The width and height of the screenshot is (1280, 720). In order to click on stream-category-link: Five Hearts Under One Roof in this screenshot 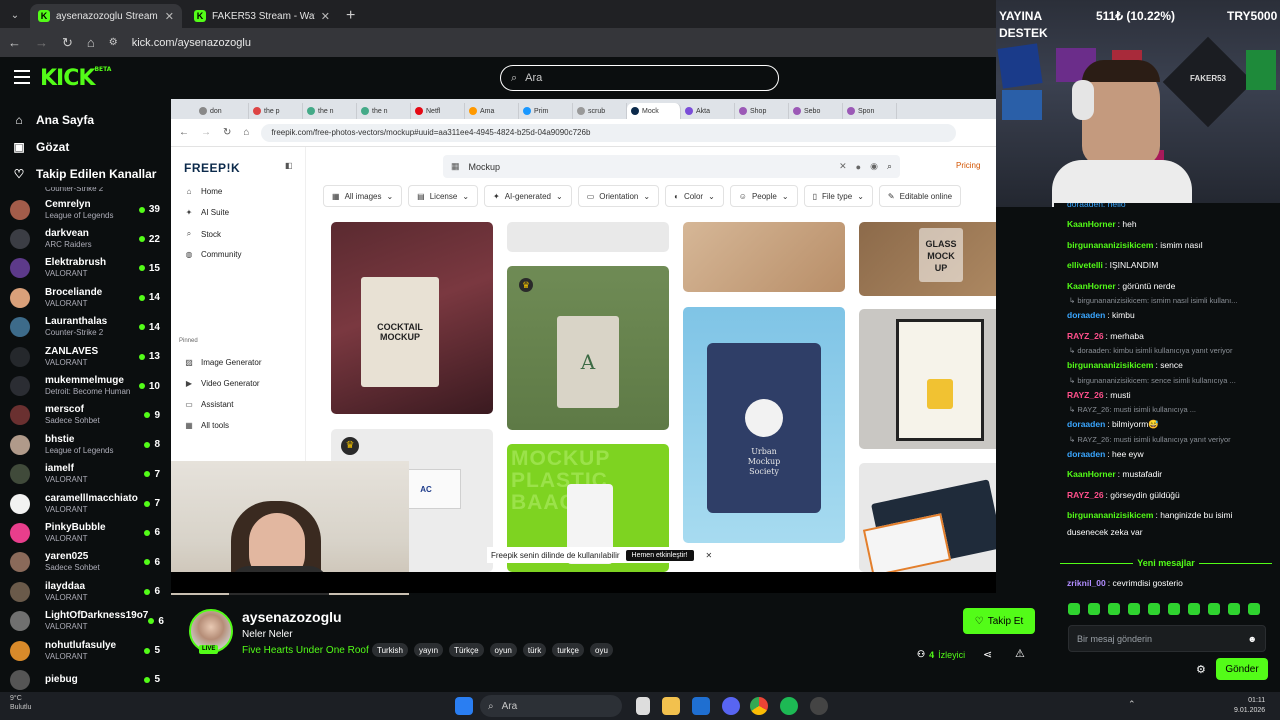, I will do `click(305, 650)`.